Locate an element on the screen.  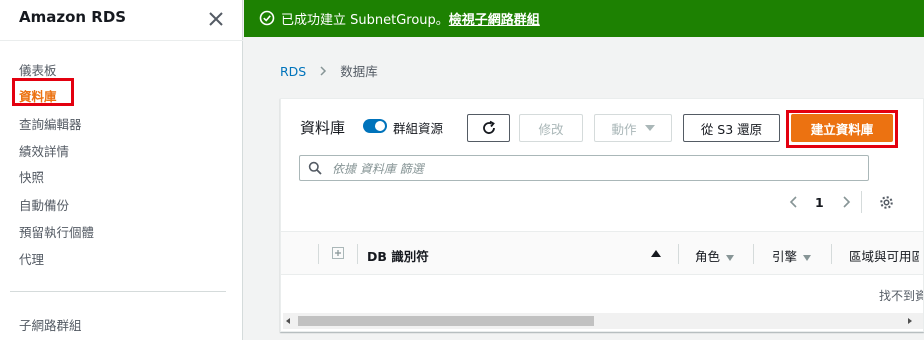
column-header-engine-label: 引擎 is located at coordinates (785, 256).